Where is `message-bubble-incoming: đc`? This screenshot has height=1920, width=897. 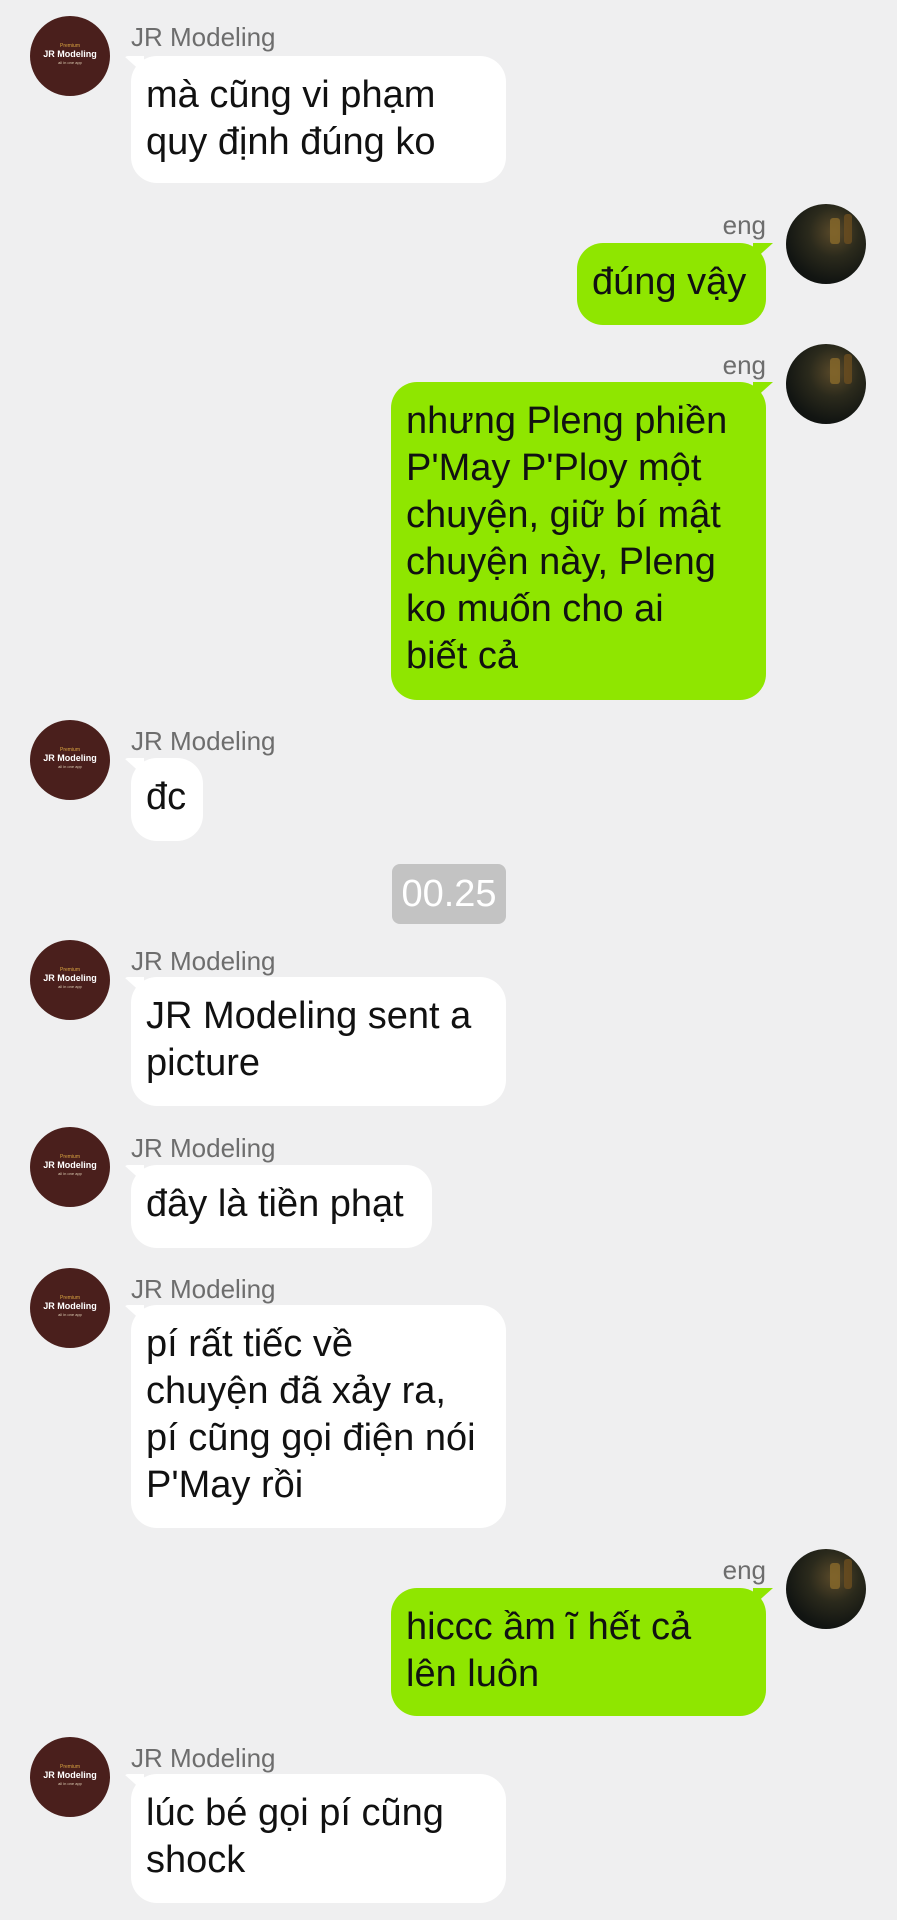 message-bubble-incoming: đc is located at coordinates (167, 799).